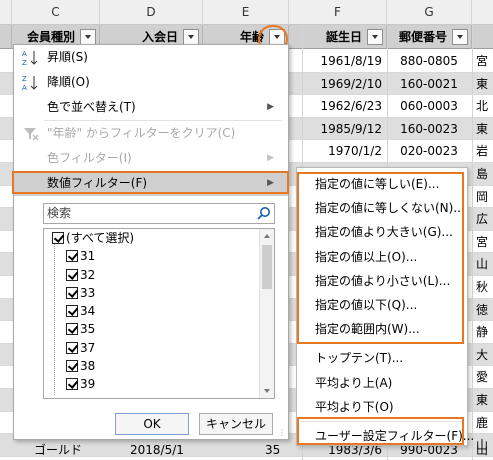 Image resolution: width=493 pixels, height=460 pixels. Describe the element at coordinates (483, 219) in the screenshot. I see `cell-address: 広` at that location.